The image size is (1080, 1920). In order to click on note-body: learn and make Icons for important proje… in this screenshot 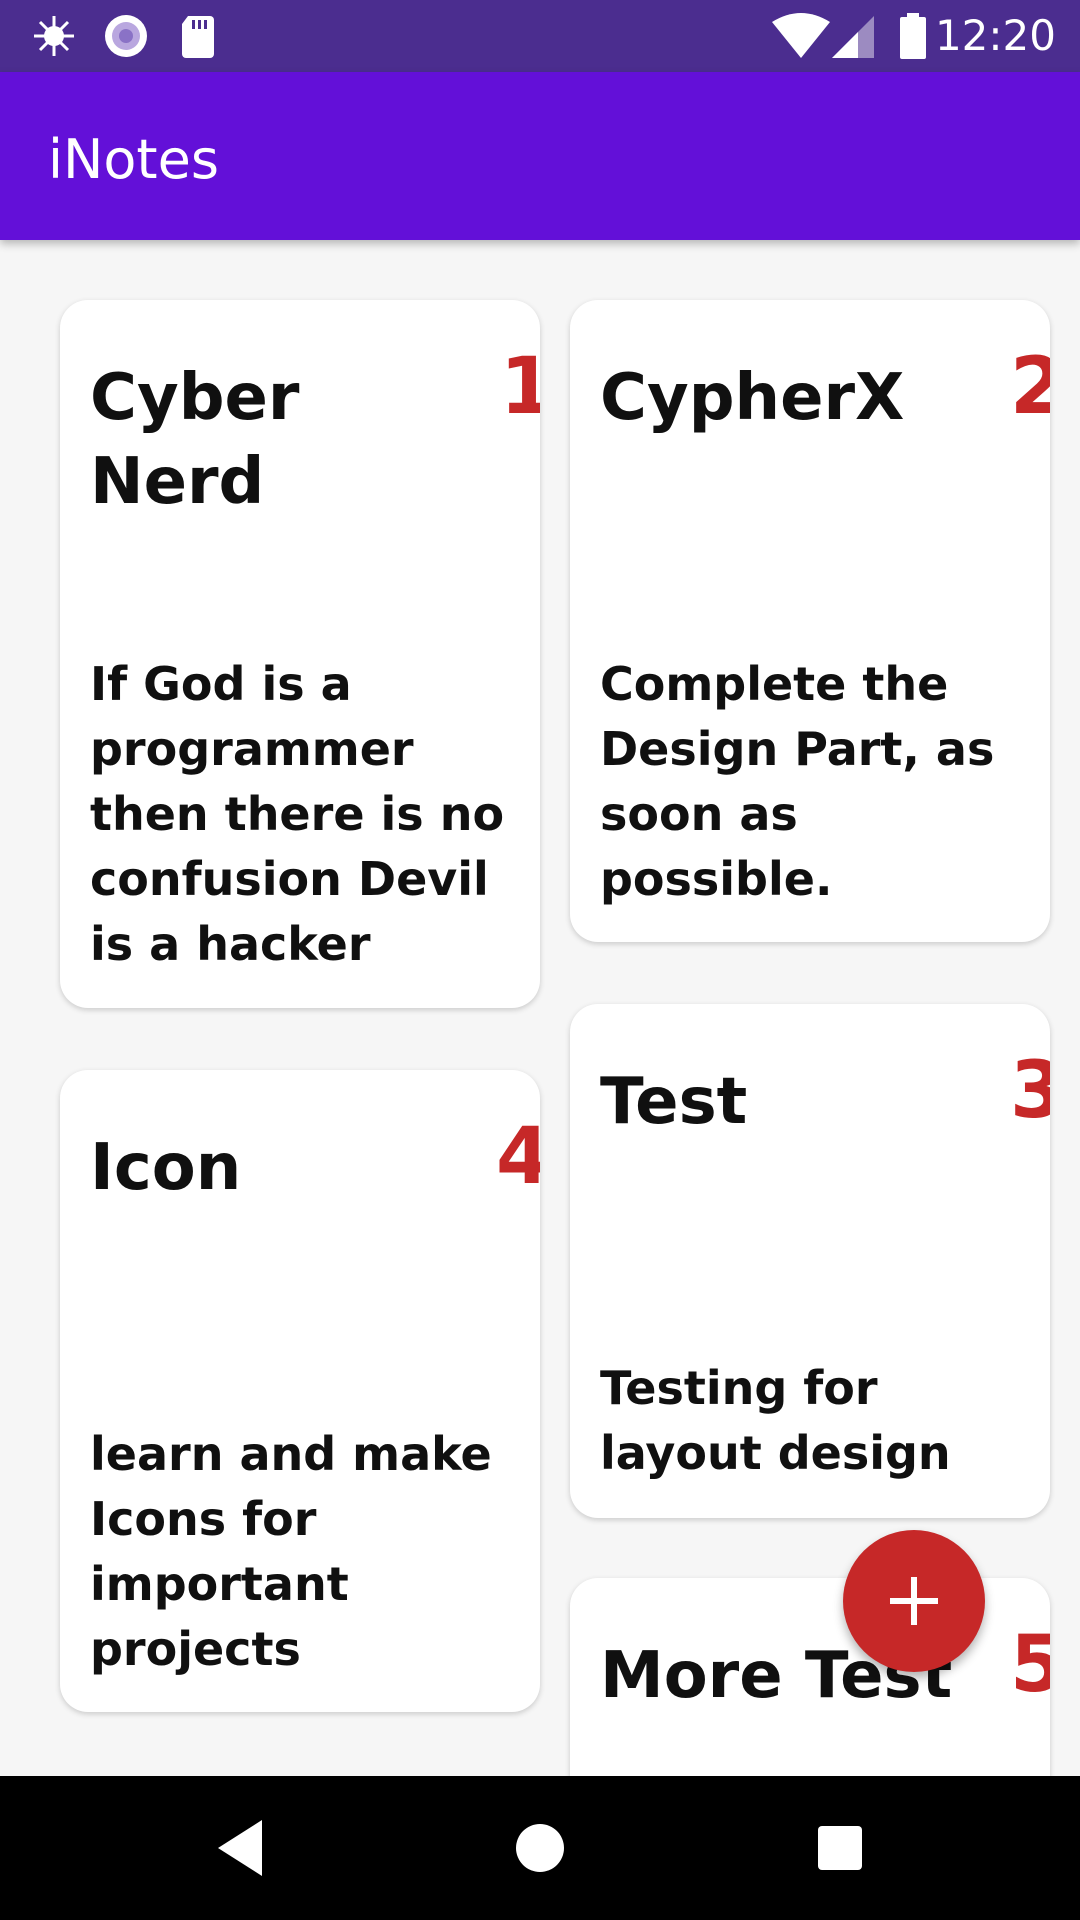, I will do `click(291, 1551)`.